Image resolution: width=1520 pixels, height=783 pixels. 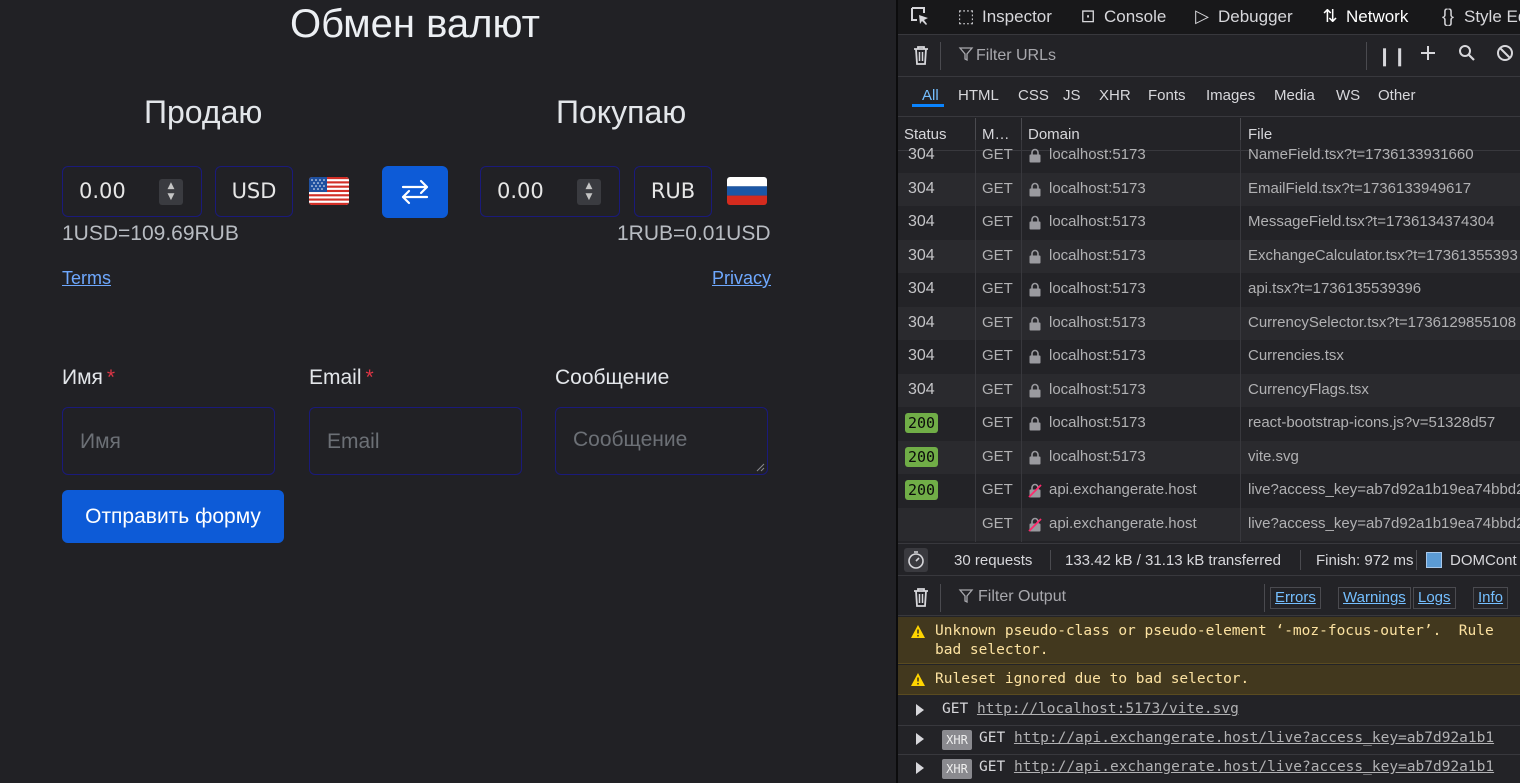 I want to click on element-picker-icon, so click(x=920, y=17).